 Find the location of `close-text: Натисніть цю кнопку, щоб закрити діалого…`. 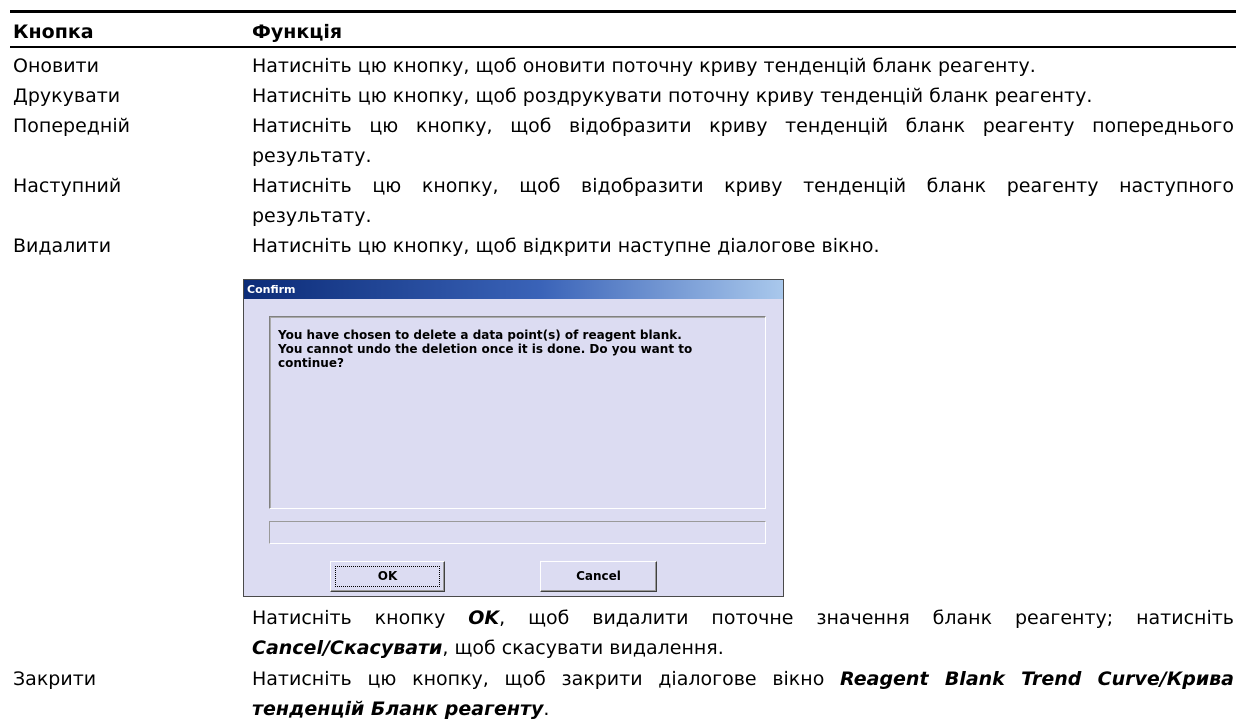

close-text: Натисніть цю кнопку, щоб закрити діалого… is located at coordinates (546, 679).